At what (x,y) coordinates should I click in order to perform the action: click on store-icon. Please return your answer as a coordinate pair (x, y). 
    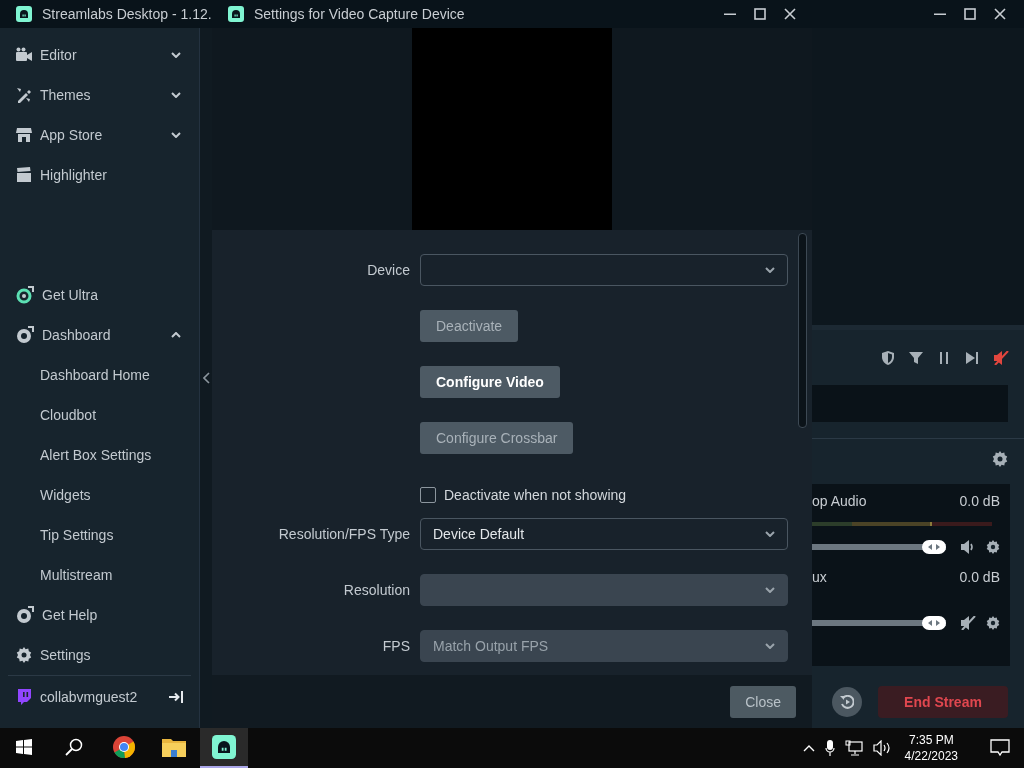
    Looking at the image, I should click on (24, 135).